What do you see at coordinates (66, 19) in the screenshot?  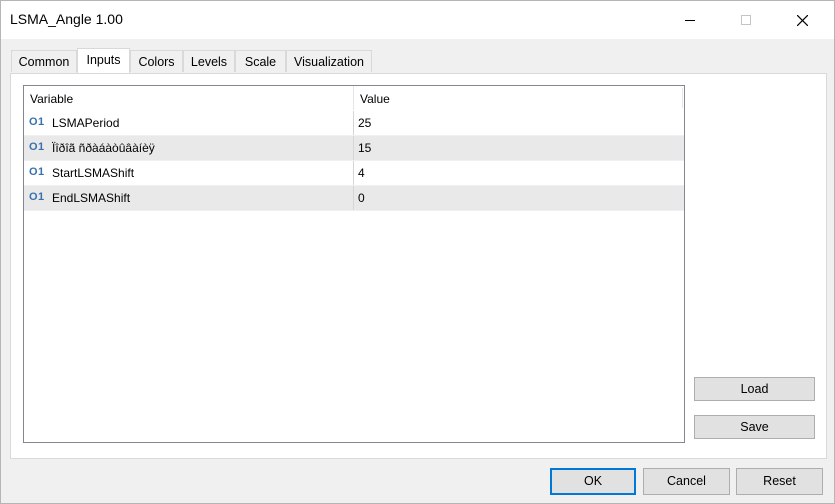 I see `window-title: LSMA_Angle 1.00` at bounding box center [66, 19].